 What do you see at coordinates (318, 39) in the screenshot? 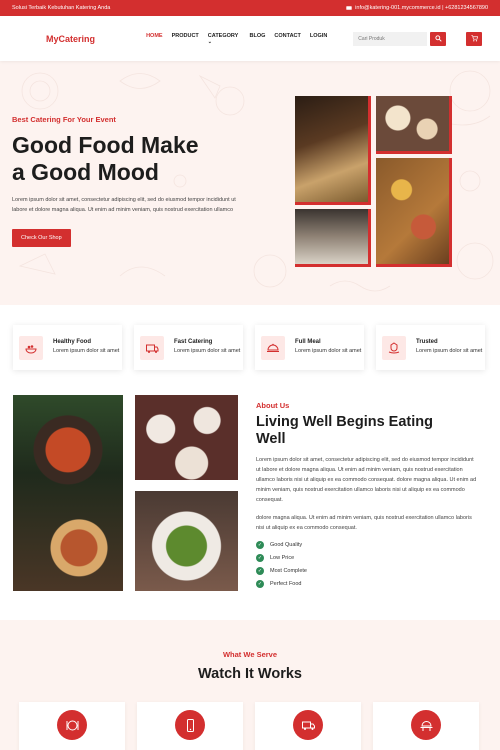
I see `nav-login: LOGIN` at bounding box center [318, 39].